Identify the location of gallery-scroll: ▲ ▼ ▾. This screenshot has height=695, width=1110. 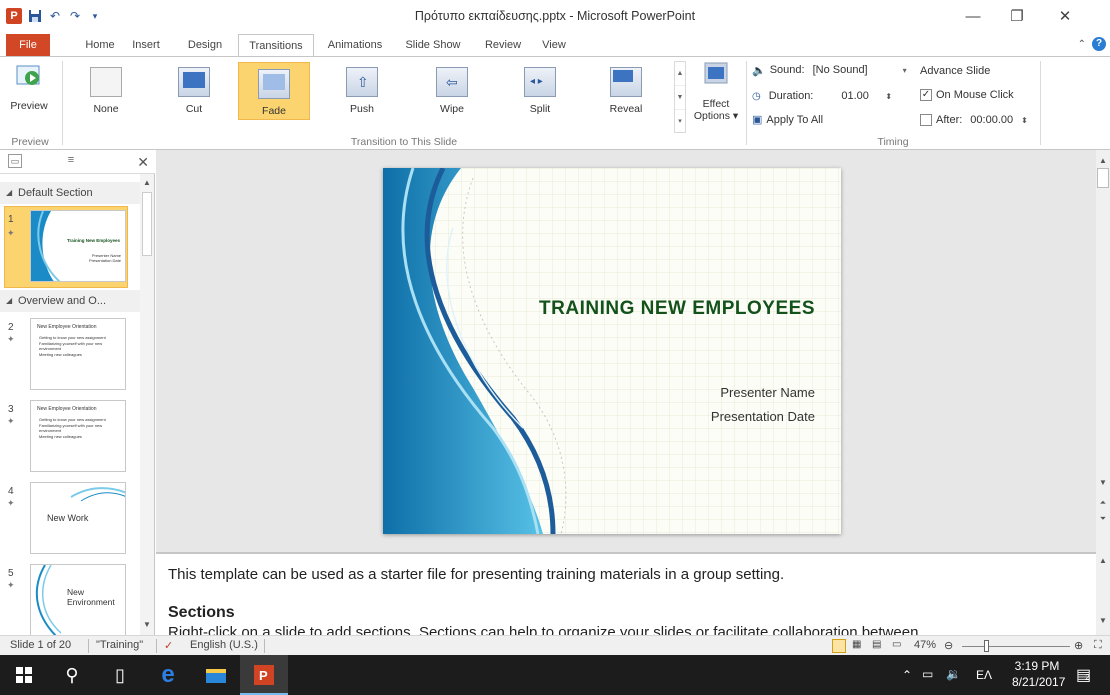
(680, 97).